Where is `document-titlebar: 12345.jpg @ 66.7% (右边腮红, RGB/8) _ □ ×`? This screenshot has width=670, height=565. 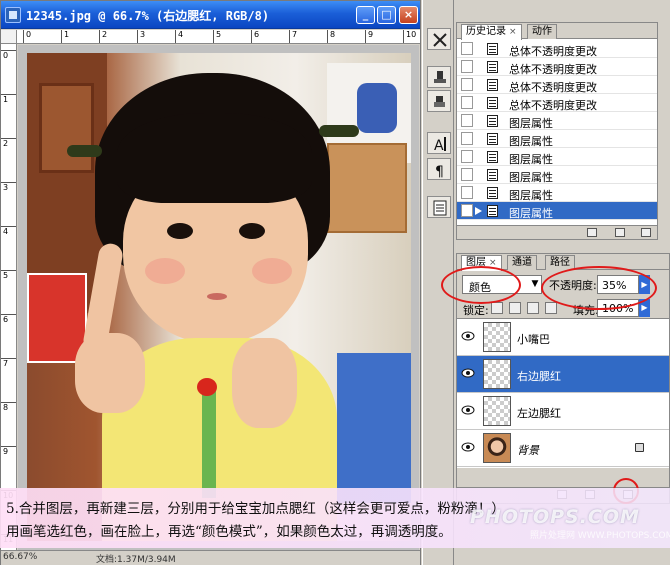 document-titlebar: 12345.jpg @ 66.7% (右边腮红, RGB/8) _ □ × is located at coordinates (210, 15).